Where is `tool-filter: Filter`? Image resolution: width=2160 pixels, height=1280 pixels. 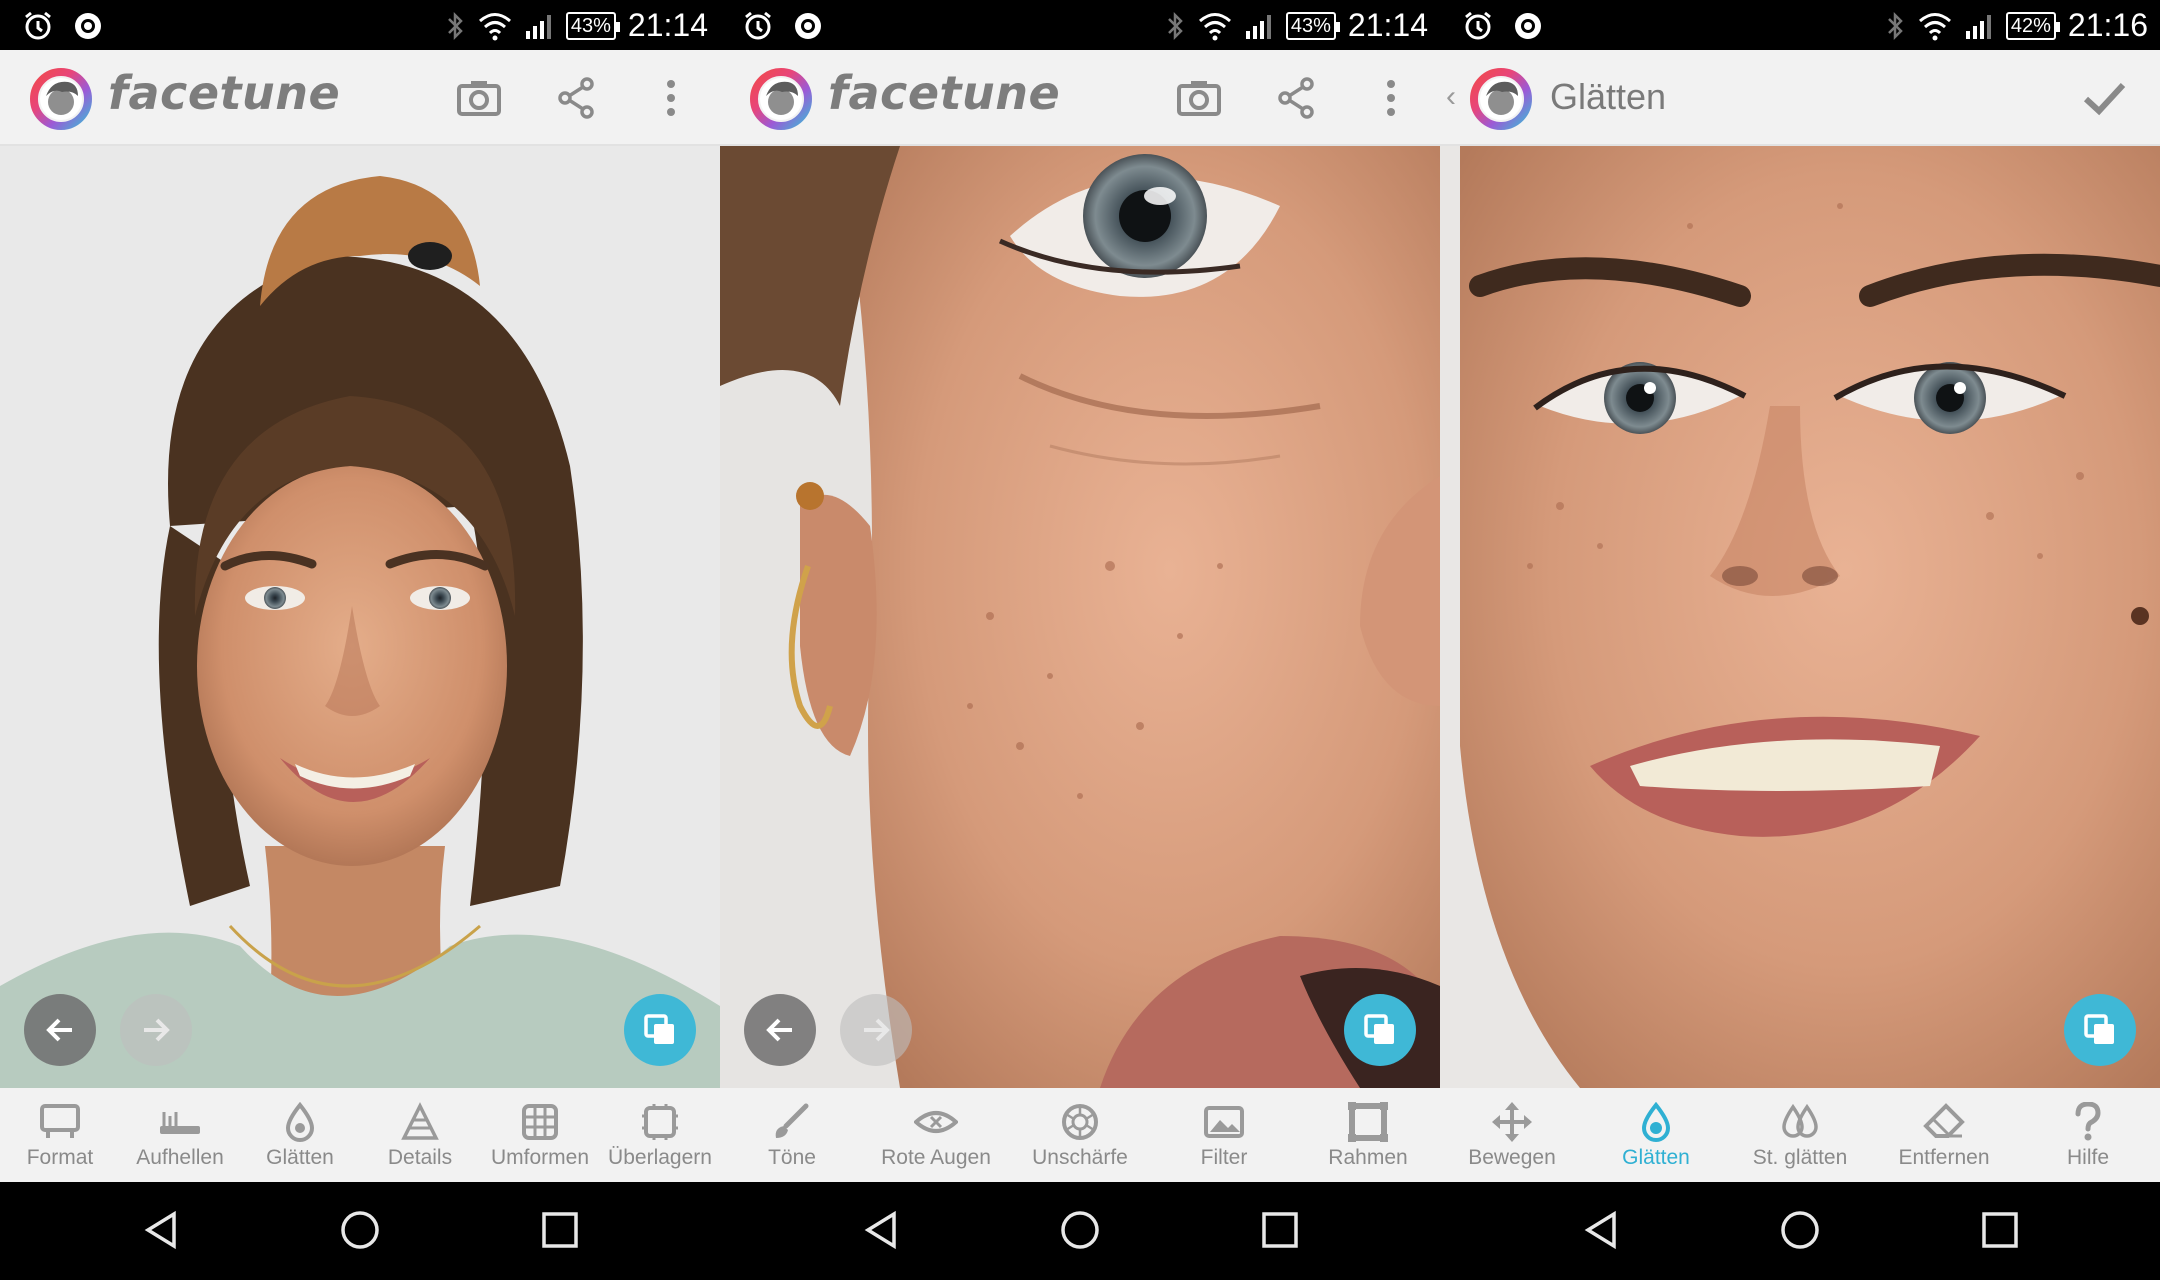 tool-filter: Filter is located at coordinates (1224, 1135).